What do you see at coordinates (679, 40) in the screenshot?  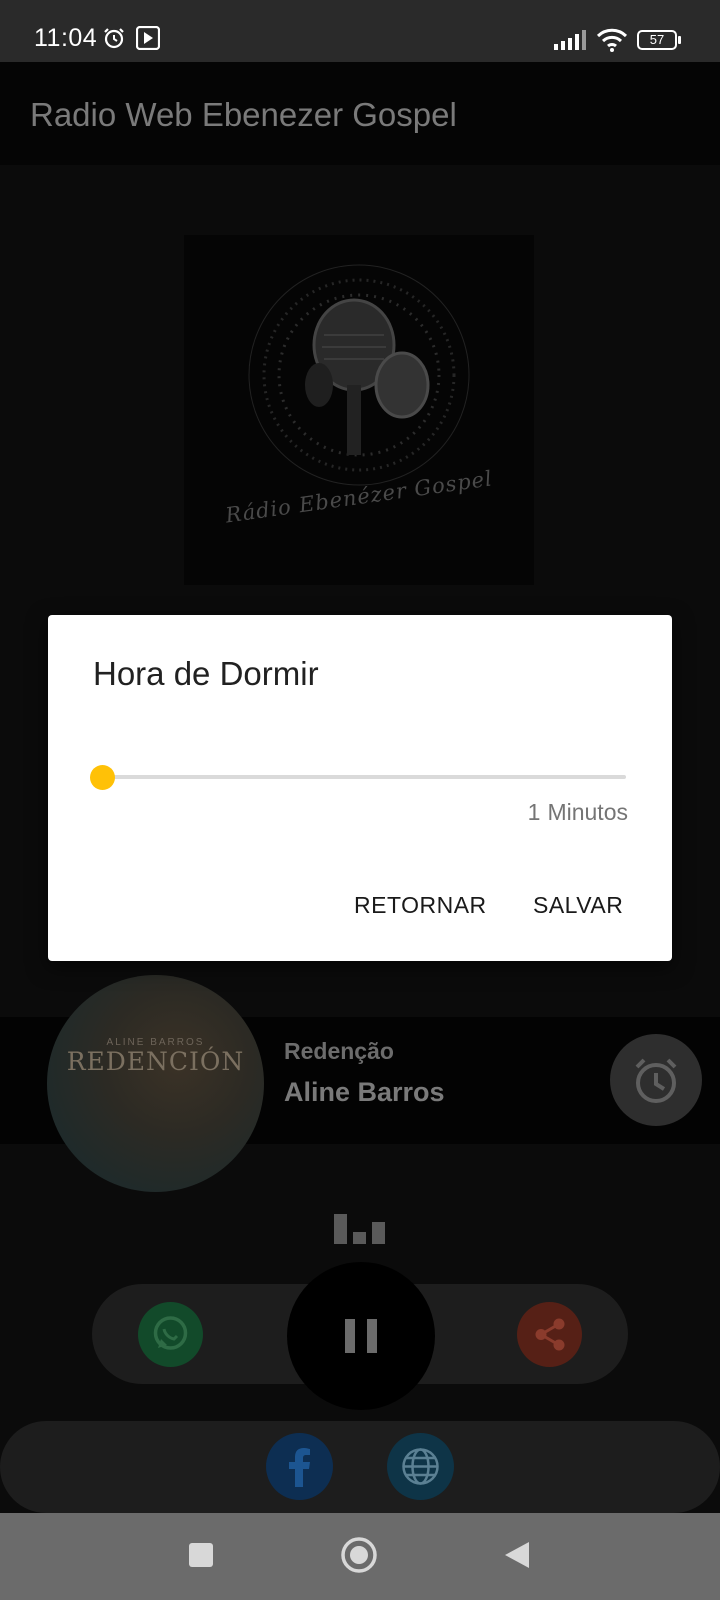 I see `battery-tip` at bounding box center [679, 40].